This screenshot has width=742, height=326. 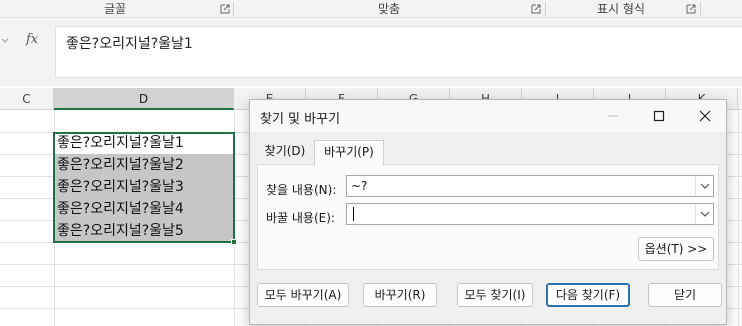 I want to click on find-what-dropdown, so click(x=704, y=186).